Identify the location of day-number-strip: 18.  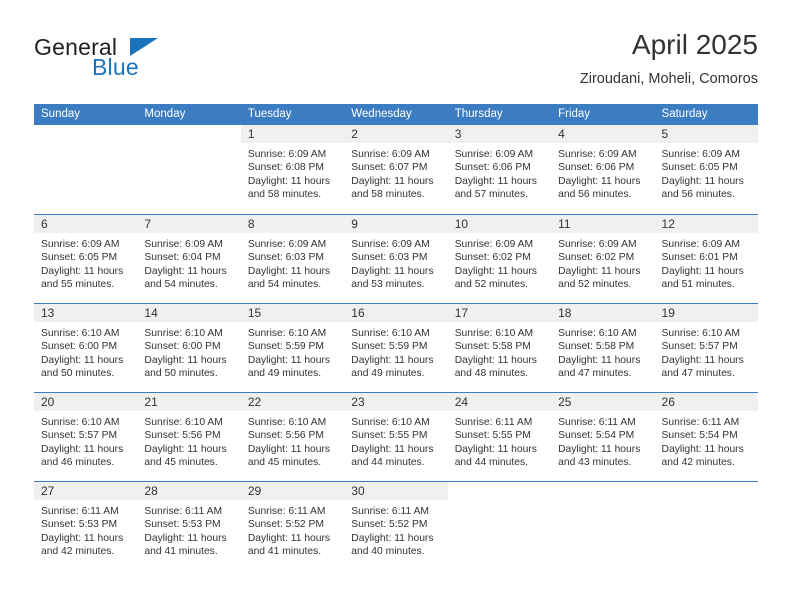
(603, 313).